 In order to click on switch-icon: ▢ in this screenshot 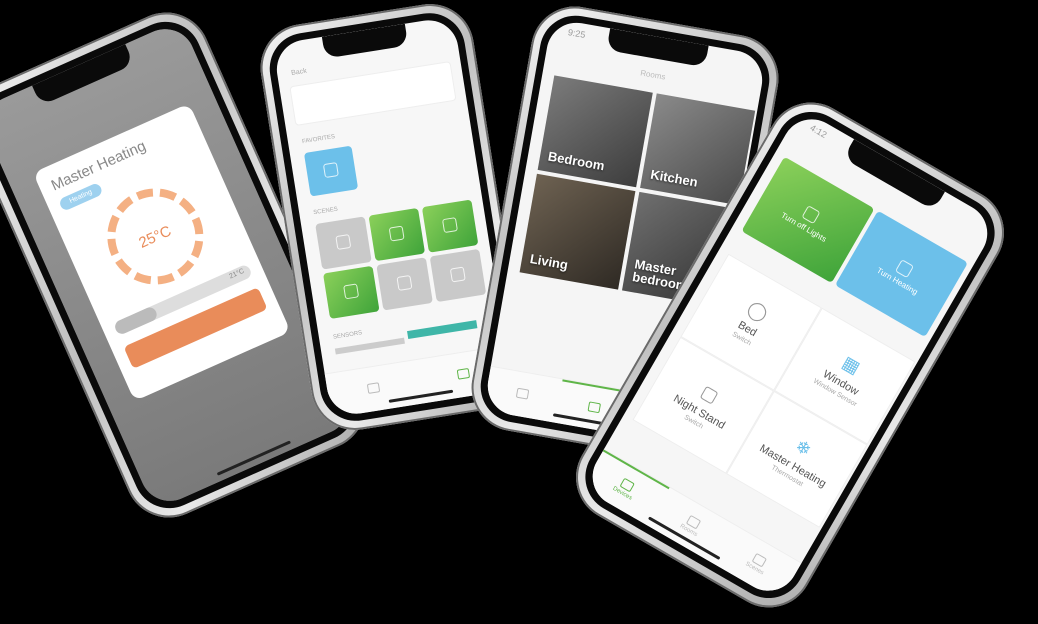, I will do `click(710, 394)`.